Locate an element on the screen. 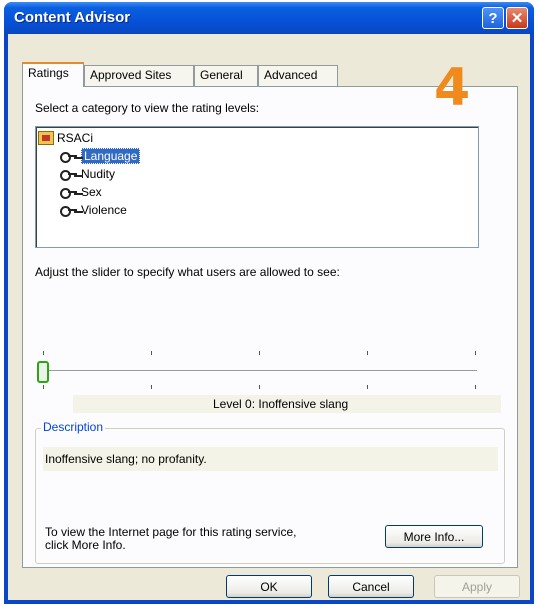 Image resolution: width=538 pixels, height=606 pixels. tree-item-violence: Violence is located at coordinates (93, 210).